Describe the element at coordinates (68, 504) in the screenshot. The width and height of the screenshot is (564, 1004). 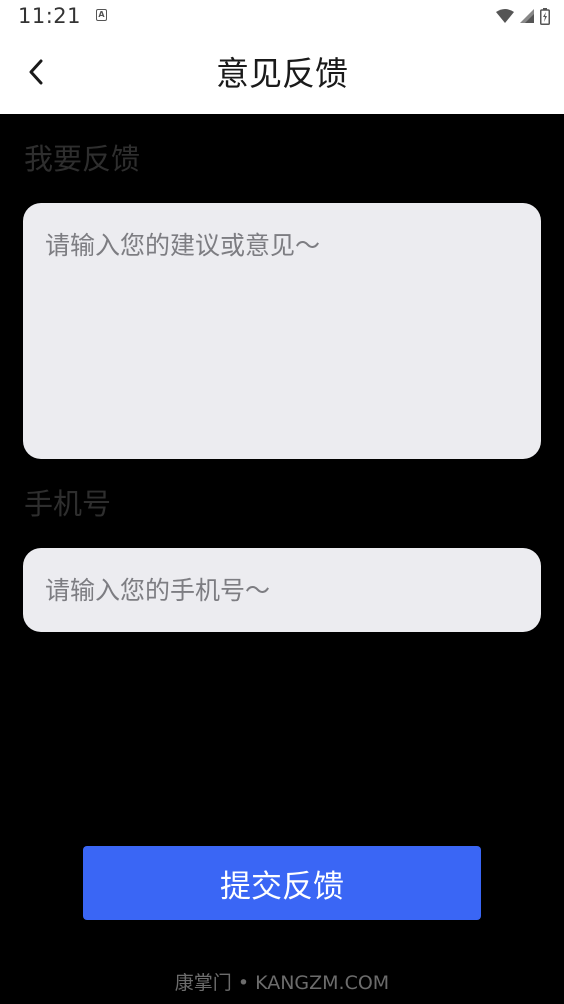
I see `phone-label: 手机号` at that location.